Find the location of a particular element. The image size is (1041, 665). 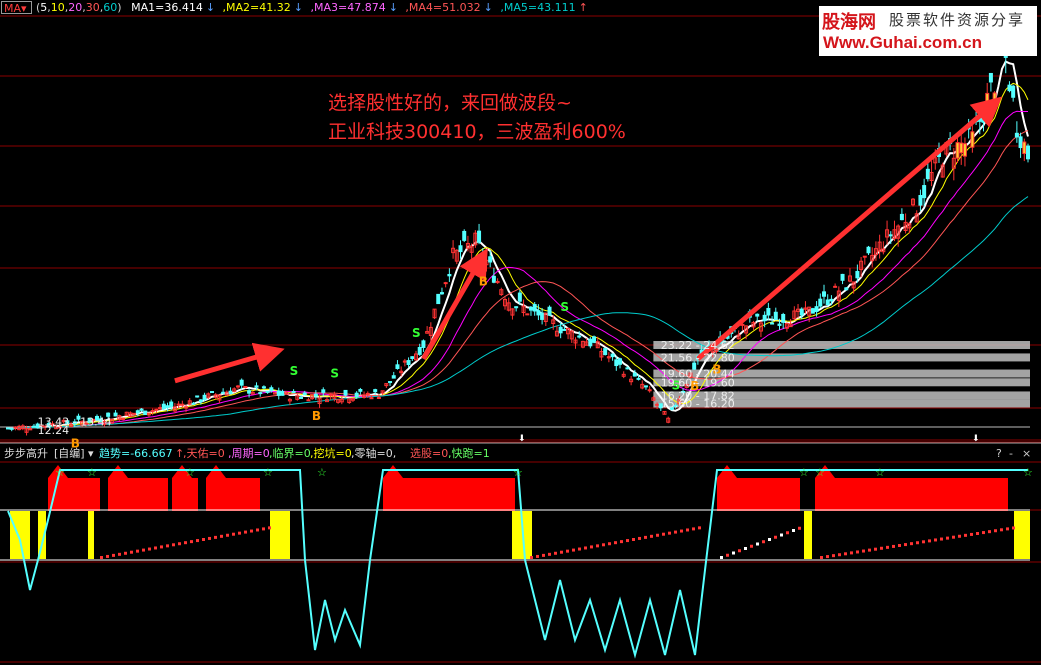

help-button: ? is located at coordinates (999, 454).